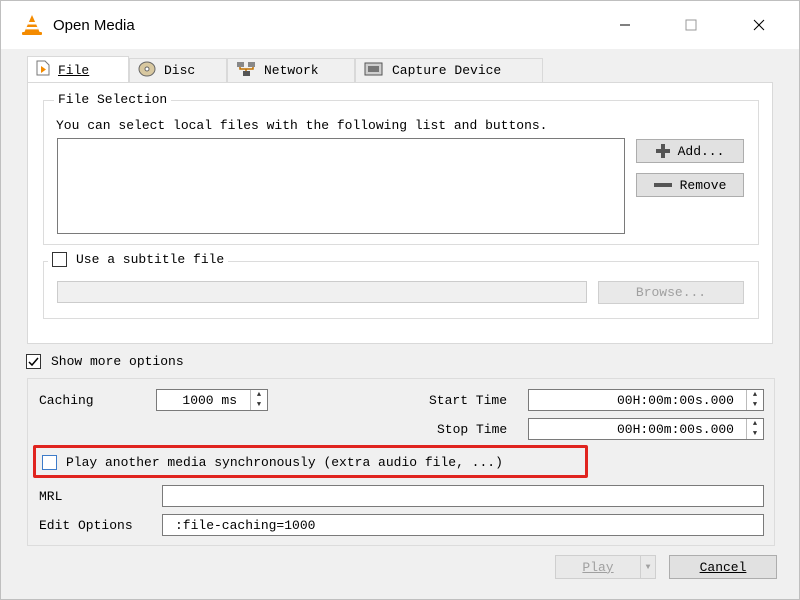 This screenshot has width=800, height=600. I want to click on start-time-spin-buttons: ▲ ▼, so click(754, 400).